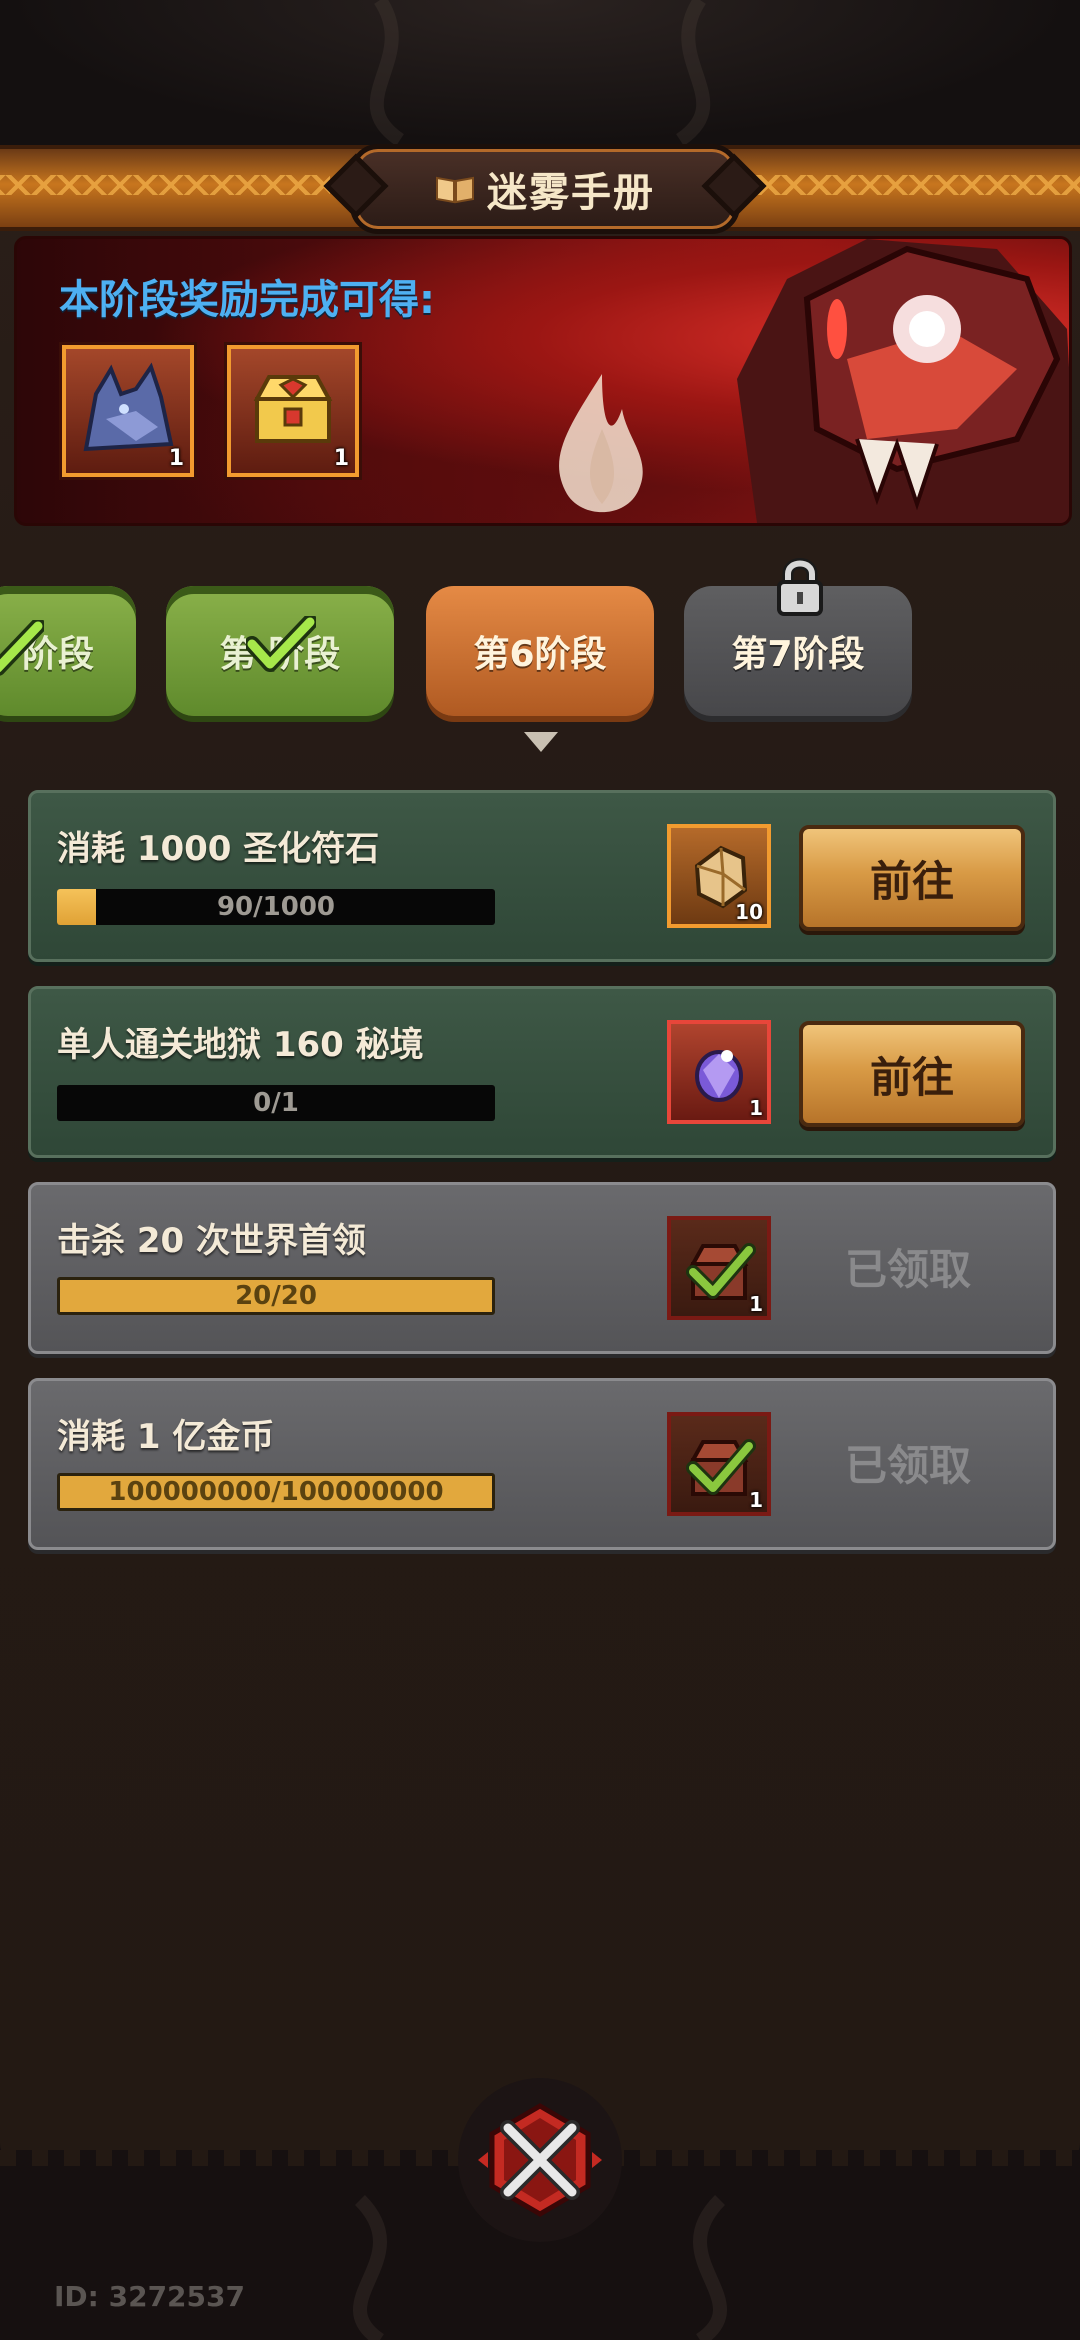  I want to click on task-reward-slot: 10, so click(719, 876).